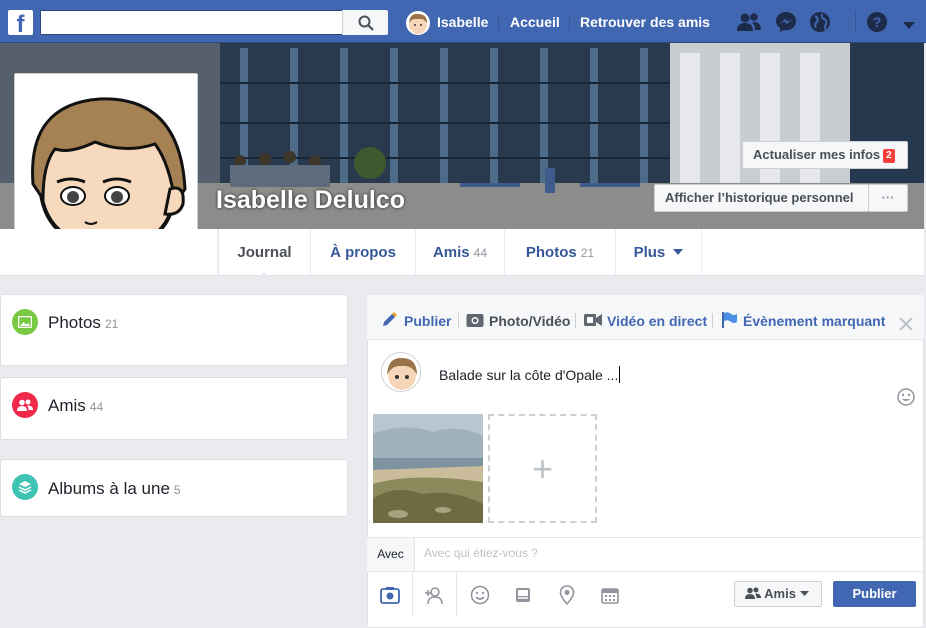 Image resolution: width=926 pixels, height=628 pixels. I want to click on search-button, so click(365, 22).